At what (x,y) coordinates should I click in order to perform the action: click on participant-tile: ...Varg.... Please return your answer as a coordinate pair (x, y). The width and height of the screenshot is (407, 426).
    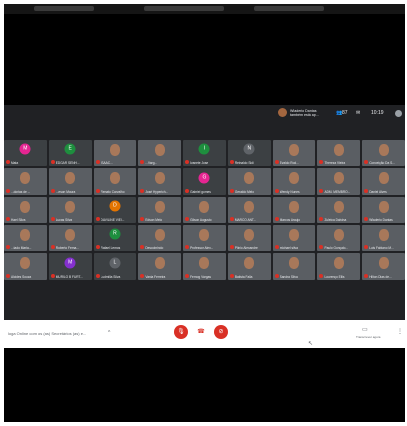
    Looking at the image, I should click on (160, 153).